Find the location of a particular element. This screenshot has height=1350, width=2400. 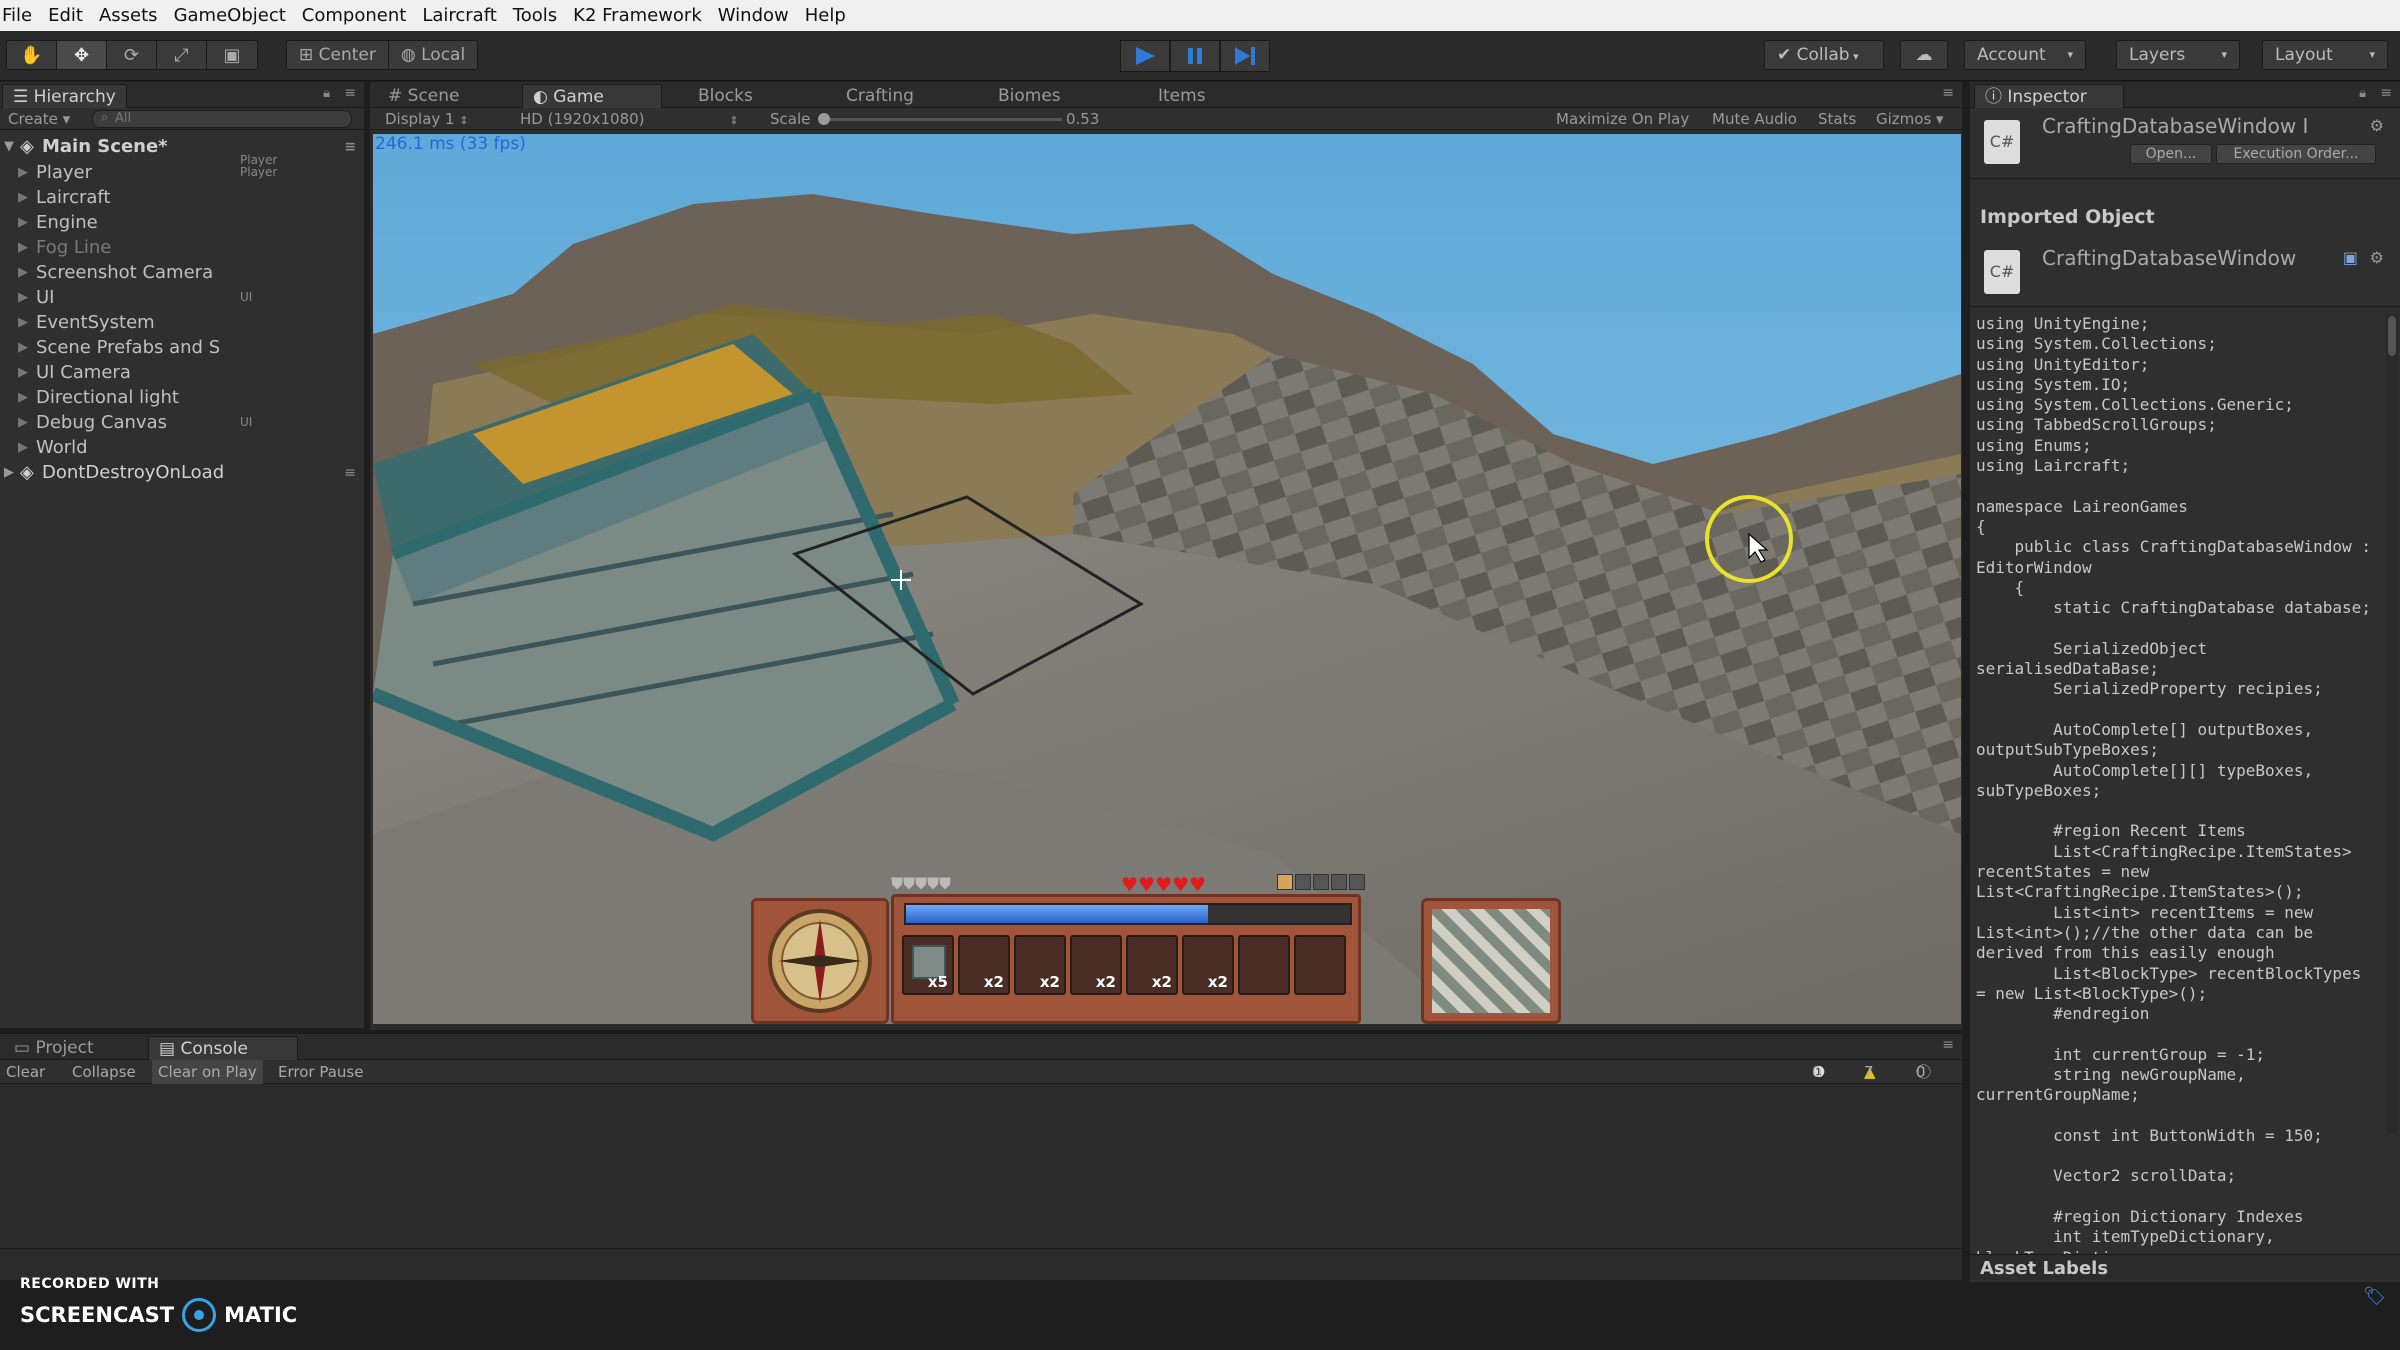

account-dropdown: Account ▾ is located at coordinates (2025, 55).